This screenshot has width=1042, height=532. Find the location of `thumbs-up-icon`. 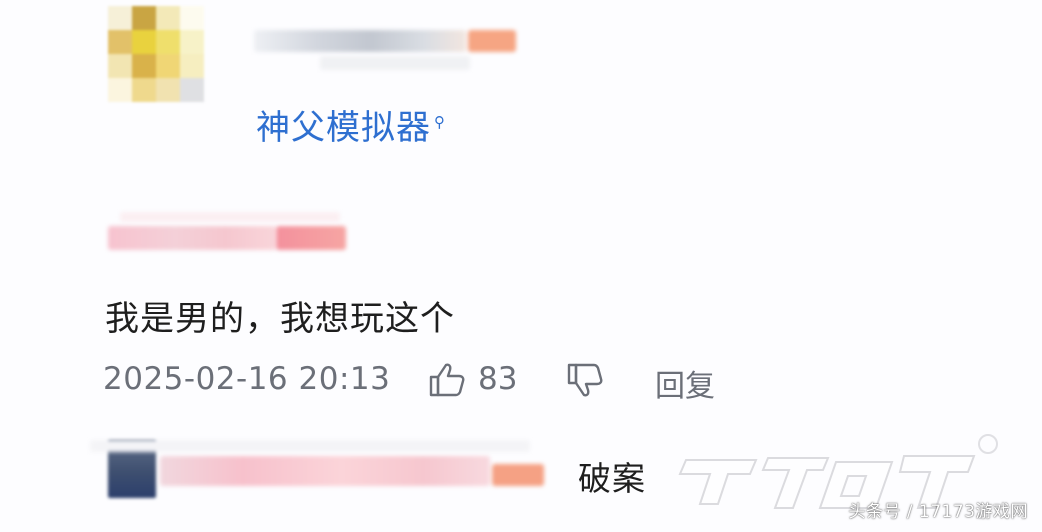

thumbs-up-icon is located at coordinates (447, 380).